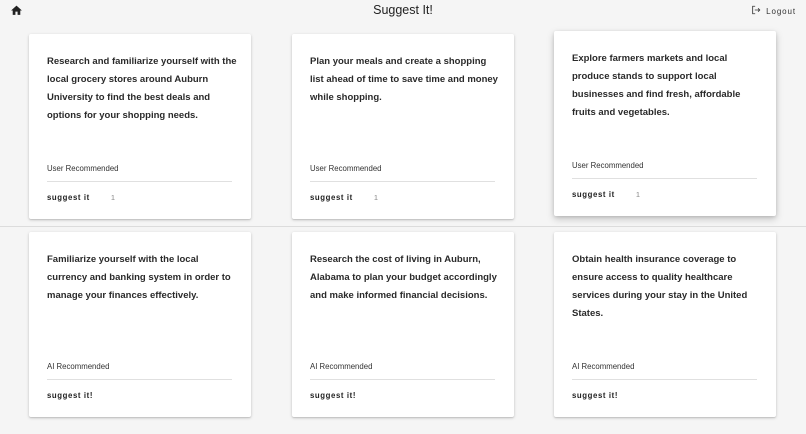  I want to click on logout-label: Logout, so click(781, 11).